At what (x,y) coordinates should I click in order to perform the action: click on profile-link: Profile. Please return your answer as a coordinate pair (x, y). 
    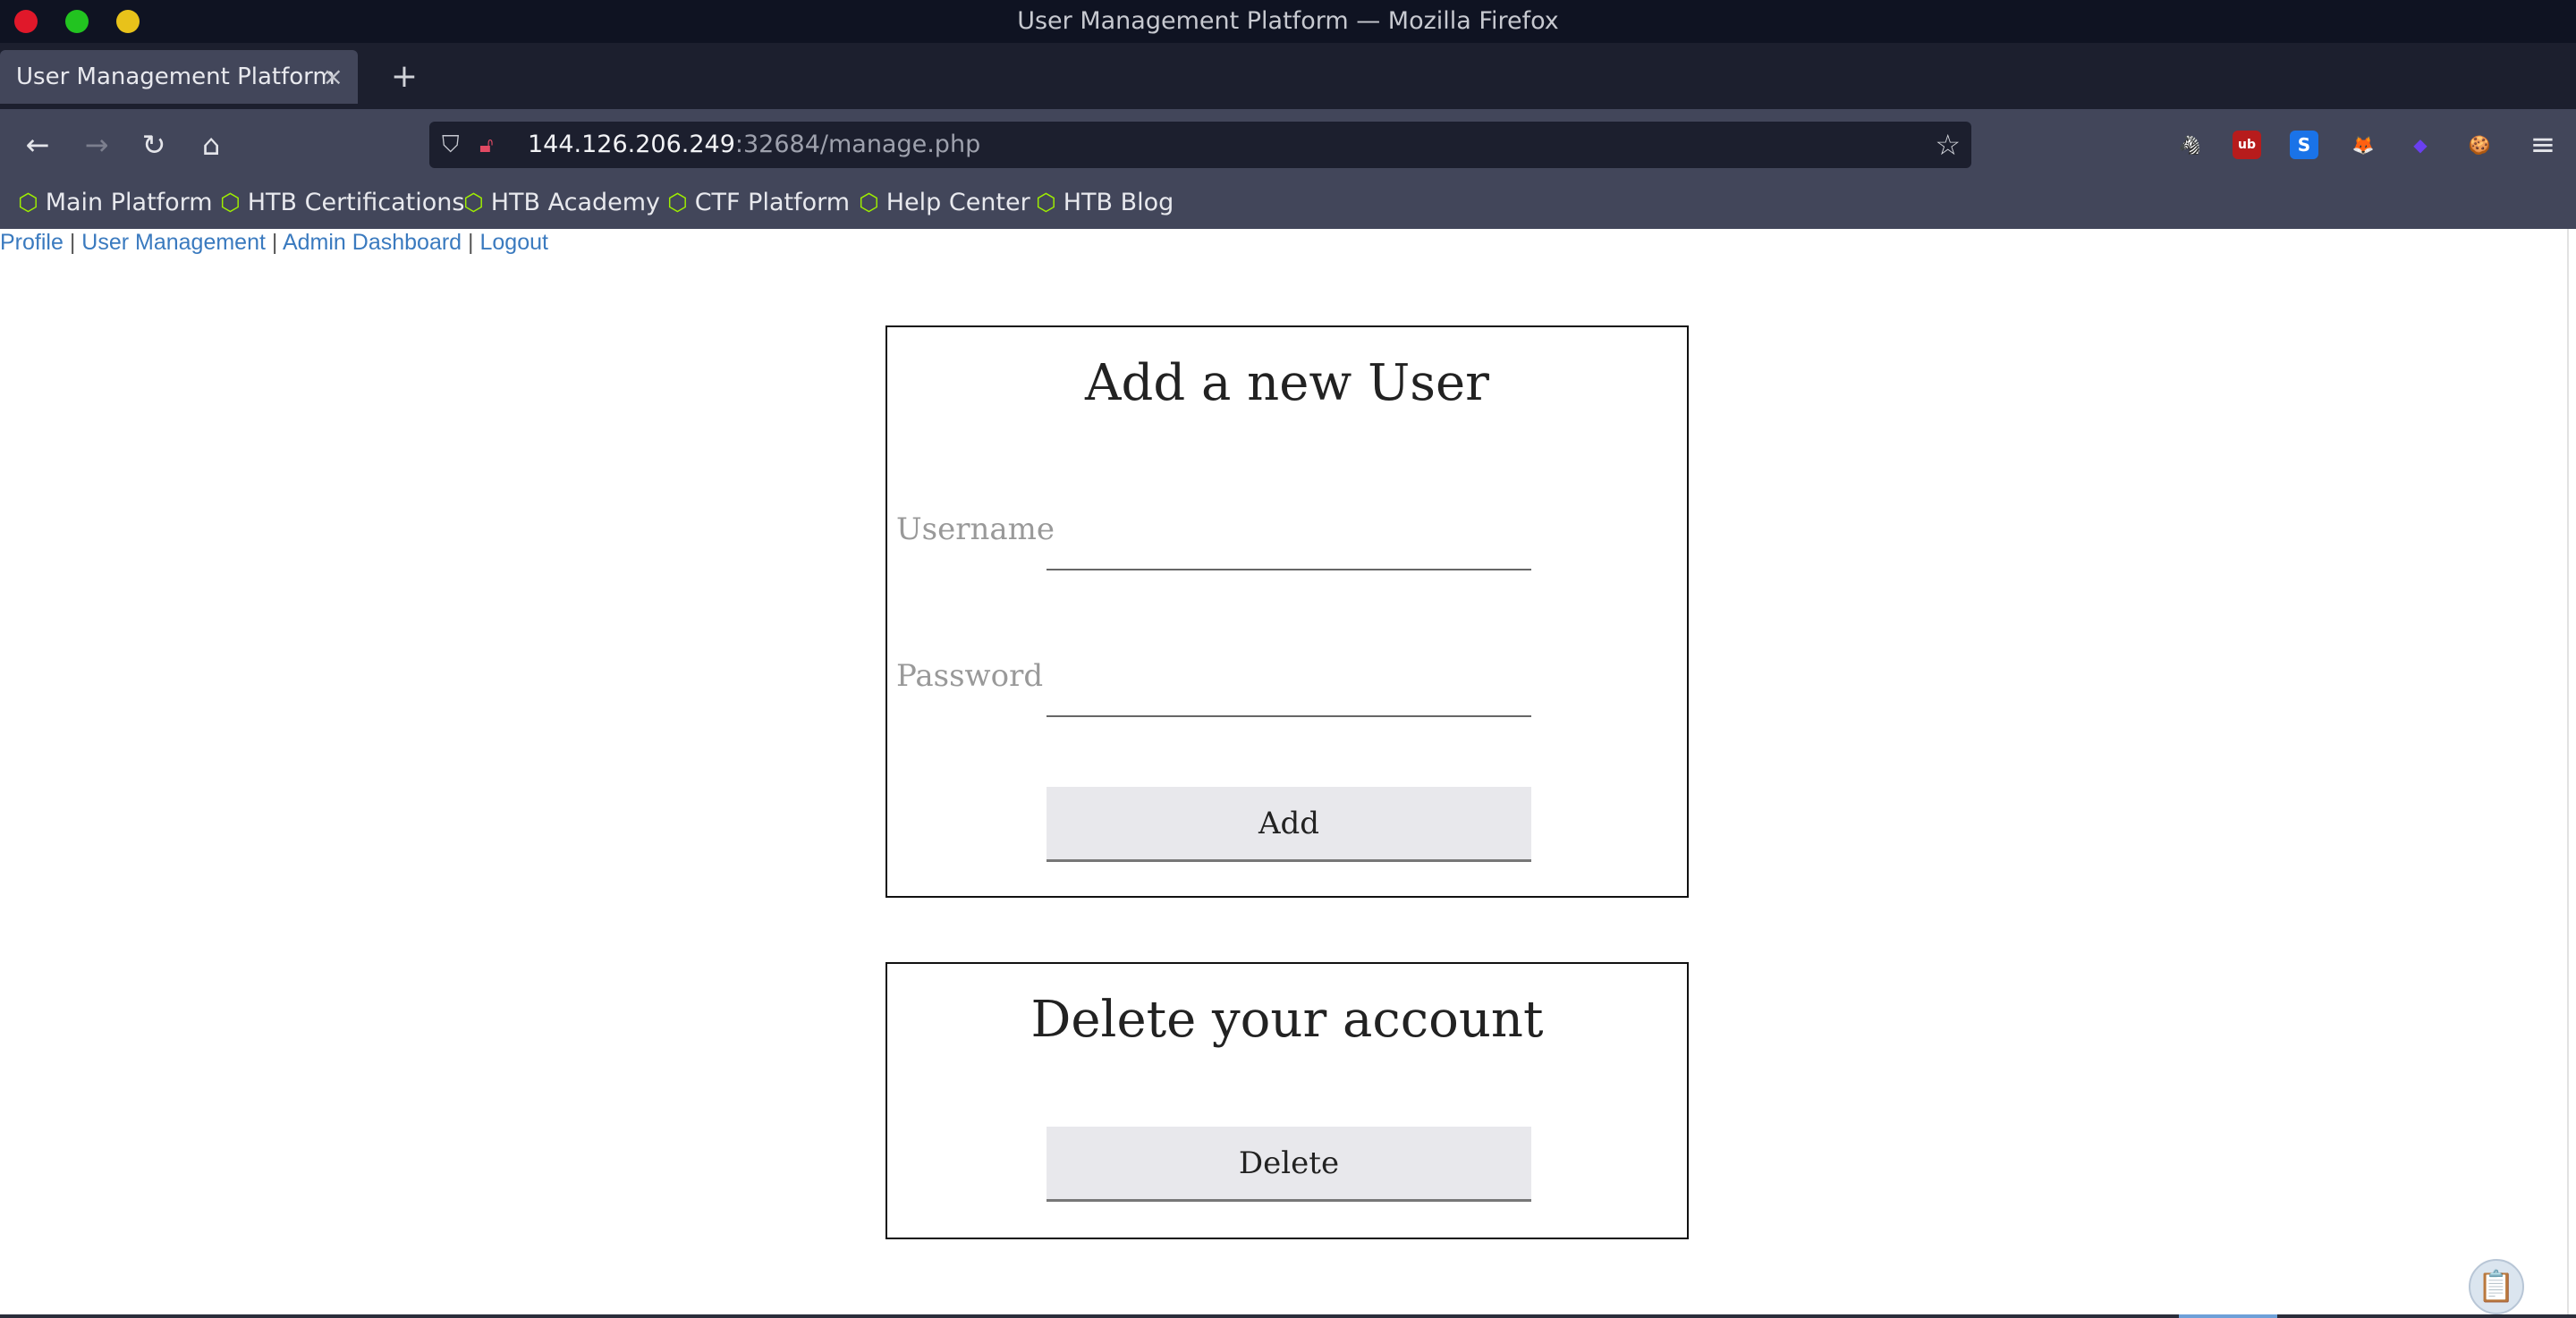
    Looking at the image, I should click on (32, 243).